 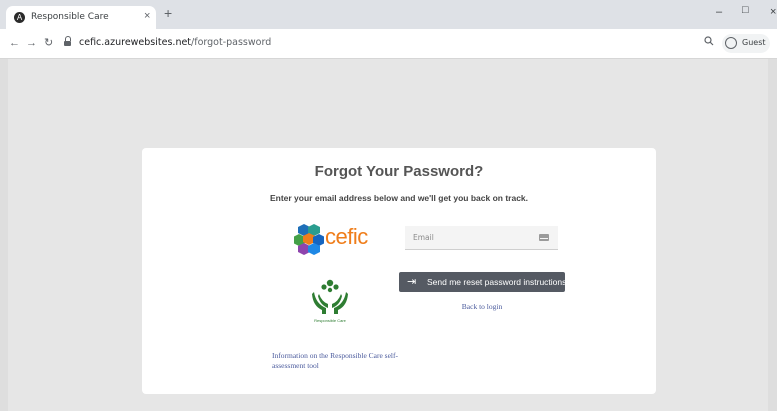 What do you see at coordinates (330, 320) in the screenshot?
I see `responsible-care-caption: Responsible Care` at bounding box center [330, 320].